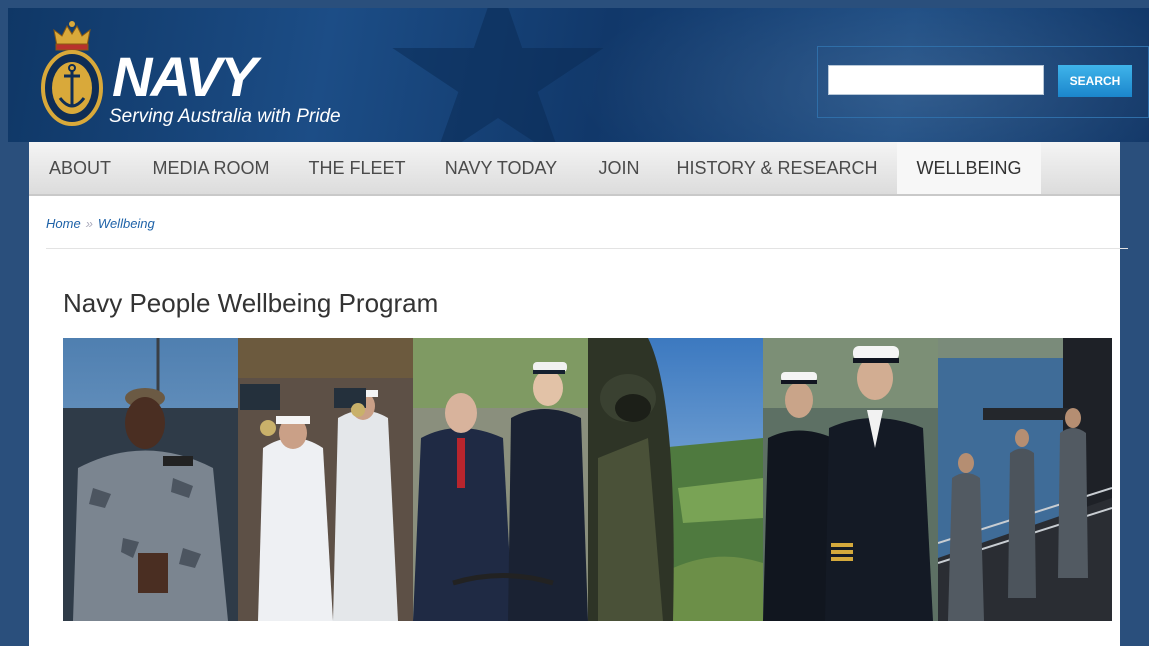 The image size is (1149, 646). Describe the element at coordinates (500, 479) in the screenshot. I see `collage-panel-veteran-sailor` at that location.